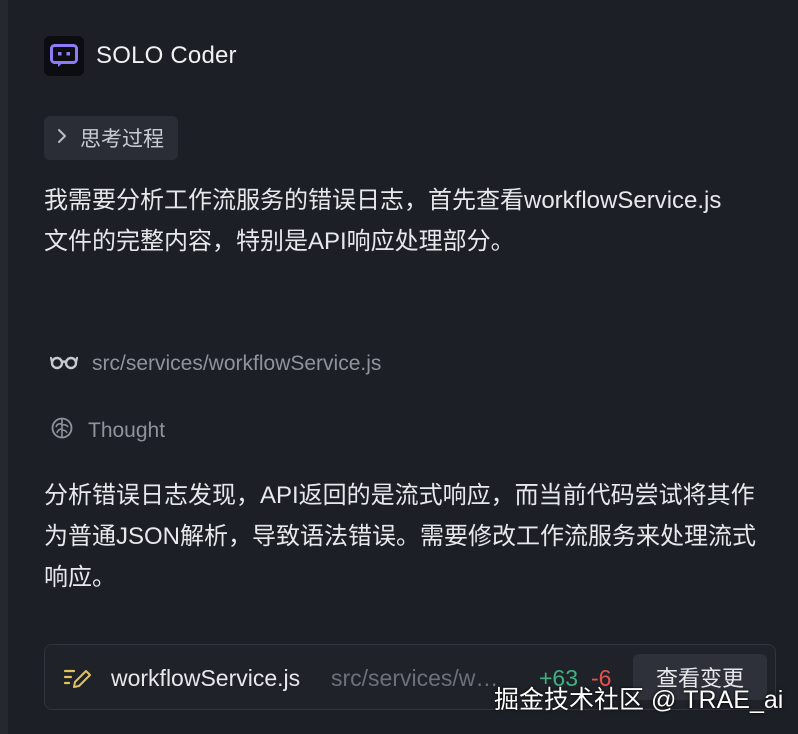 The image size is (798, 734). I want to click on robot-face-icon, so click(64, 56).